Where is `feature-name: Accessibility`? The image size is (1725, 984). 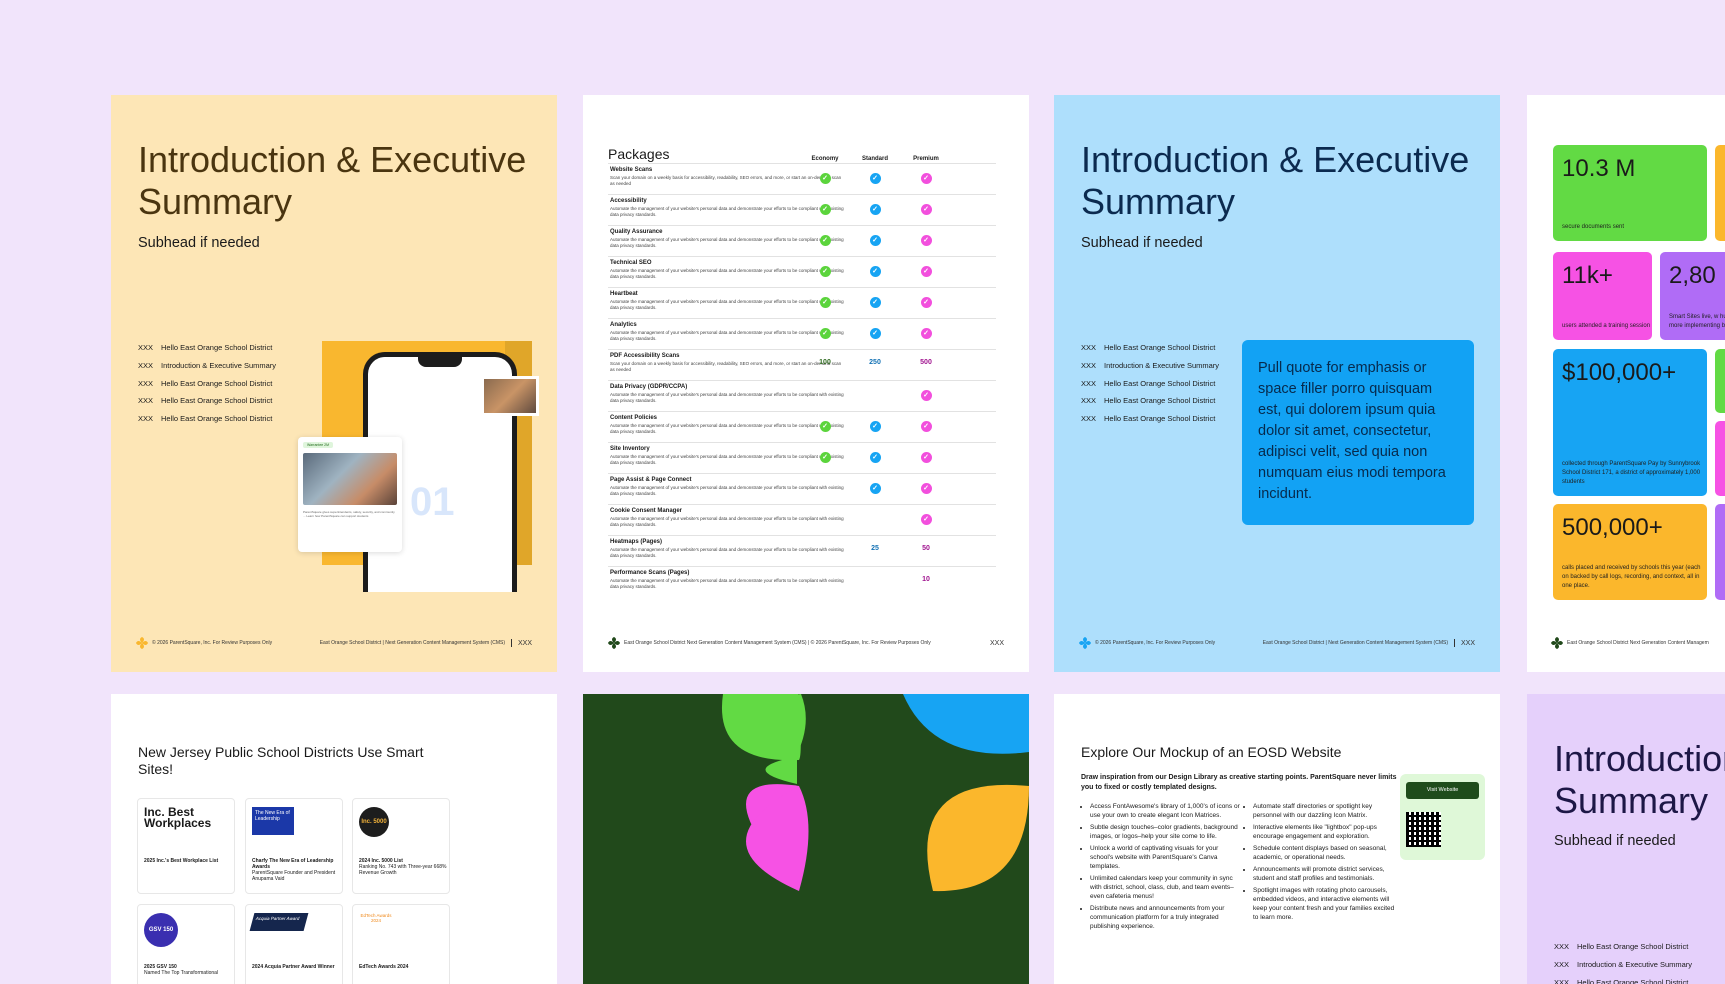
feature-name: Accessibility is located at coordinates (628, 201).